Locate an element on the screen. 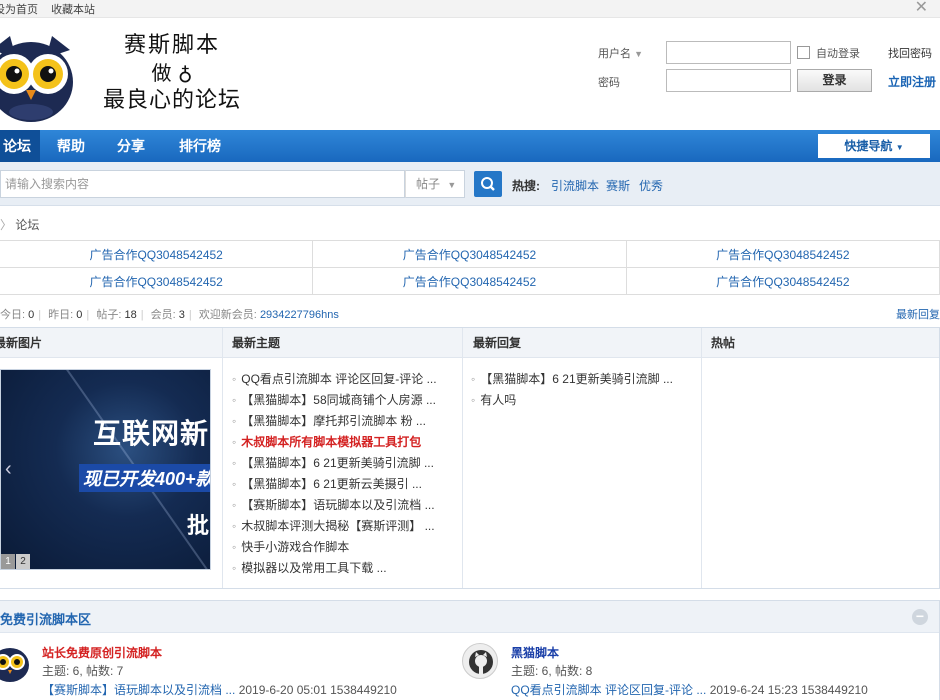  auto-login-label: 自动登录 is located at coordinates (838, 53).